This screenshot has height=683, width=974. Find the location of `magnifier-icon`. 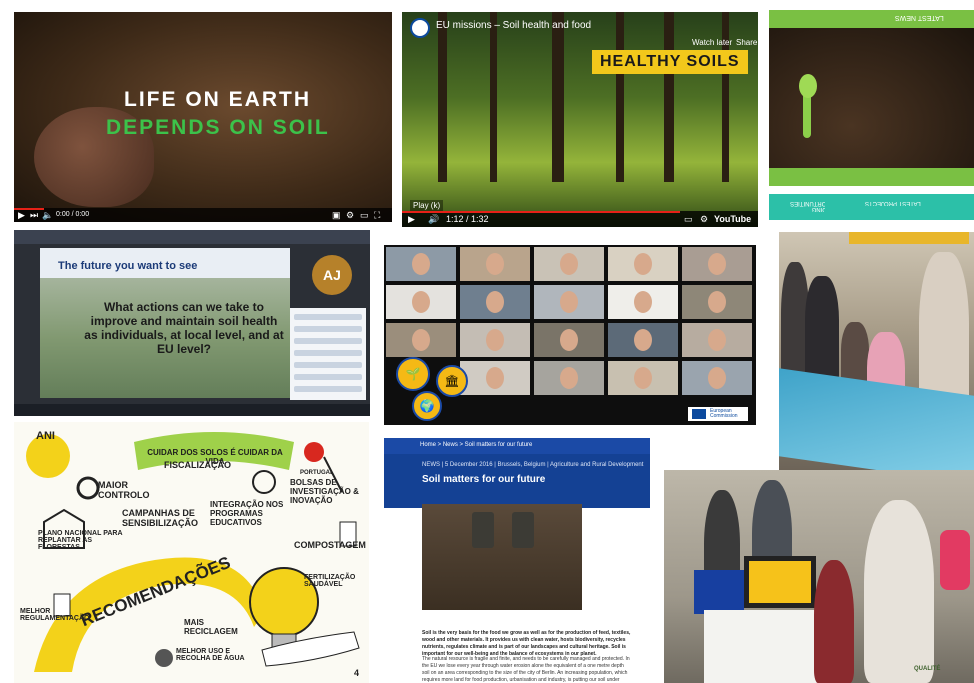

magnifier-icon is located at coordinates (88, 488).